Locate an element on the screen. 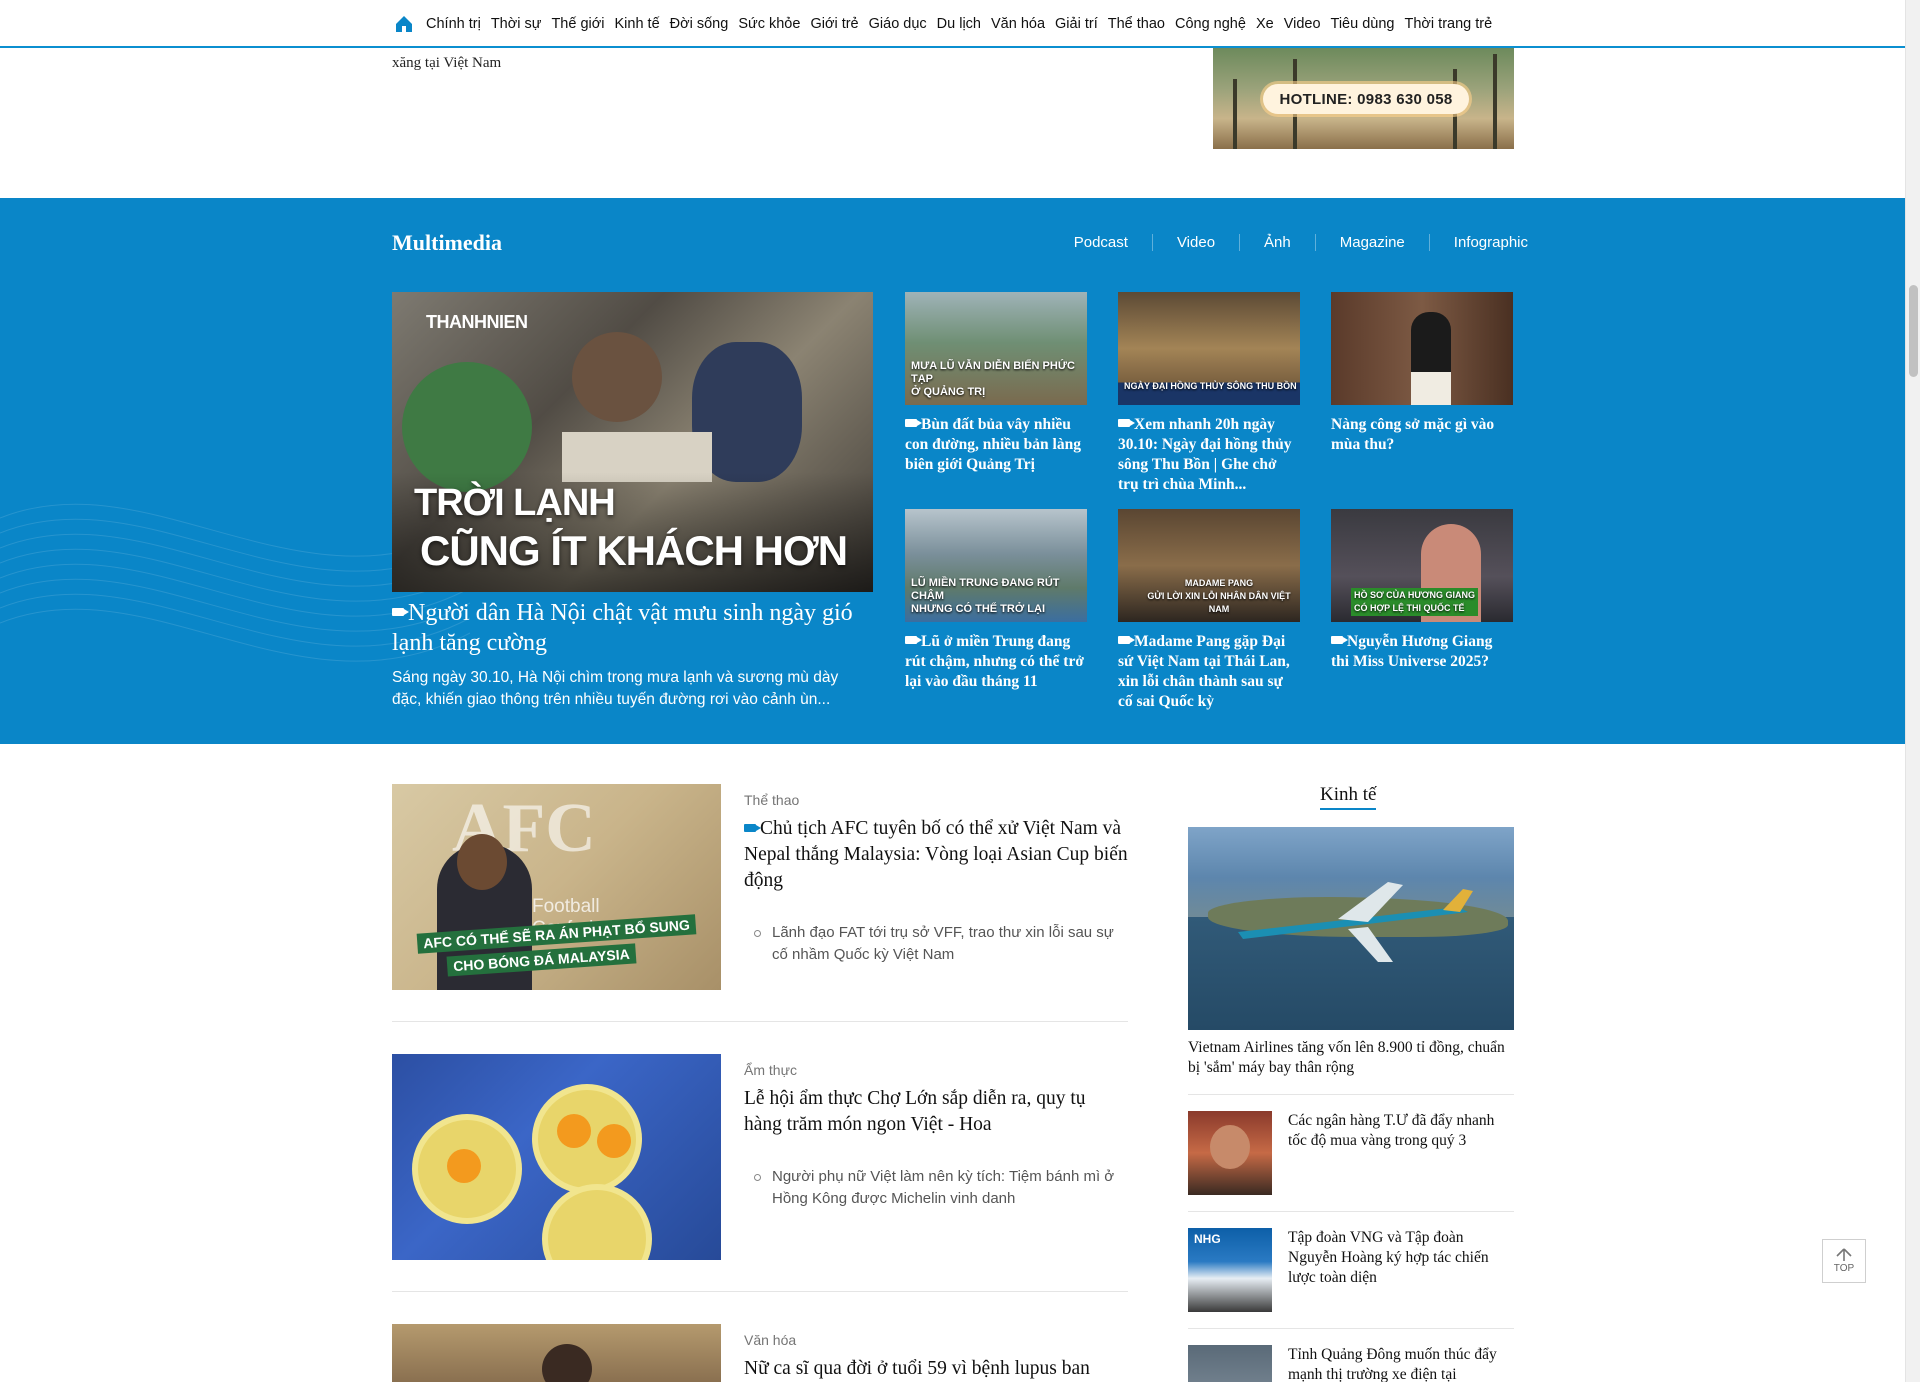  nav-item-thoi-su: Thời sự is located at coordinates (516, 24).